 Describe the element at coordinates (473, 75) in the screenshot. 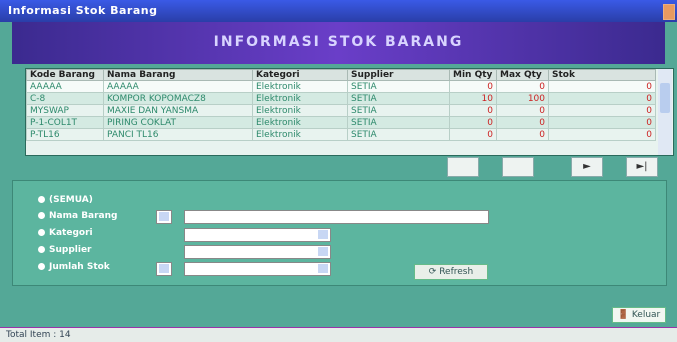

I see `col-min: Min Qty` at that location.